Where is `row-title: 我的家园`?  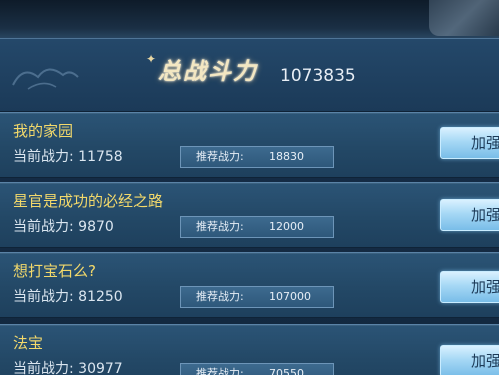
row-title: 我的家园 is located at coordinates (43, 131).